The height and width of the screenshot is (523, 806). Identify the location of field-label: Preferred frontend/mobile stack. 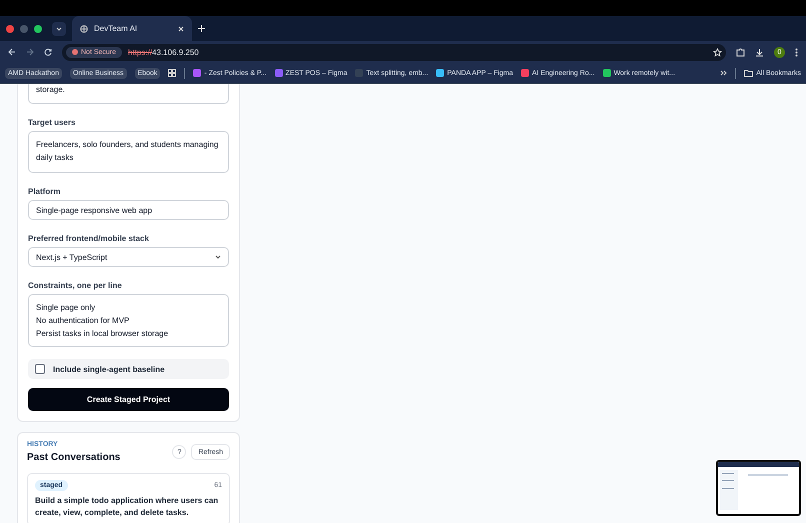
(89, 238).